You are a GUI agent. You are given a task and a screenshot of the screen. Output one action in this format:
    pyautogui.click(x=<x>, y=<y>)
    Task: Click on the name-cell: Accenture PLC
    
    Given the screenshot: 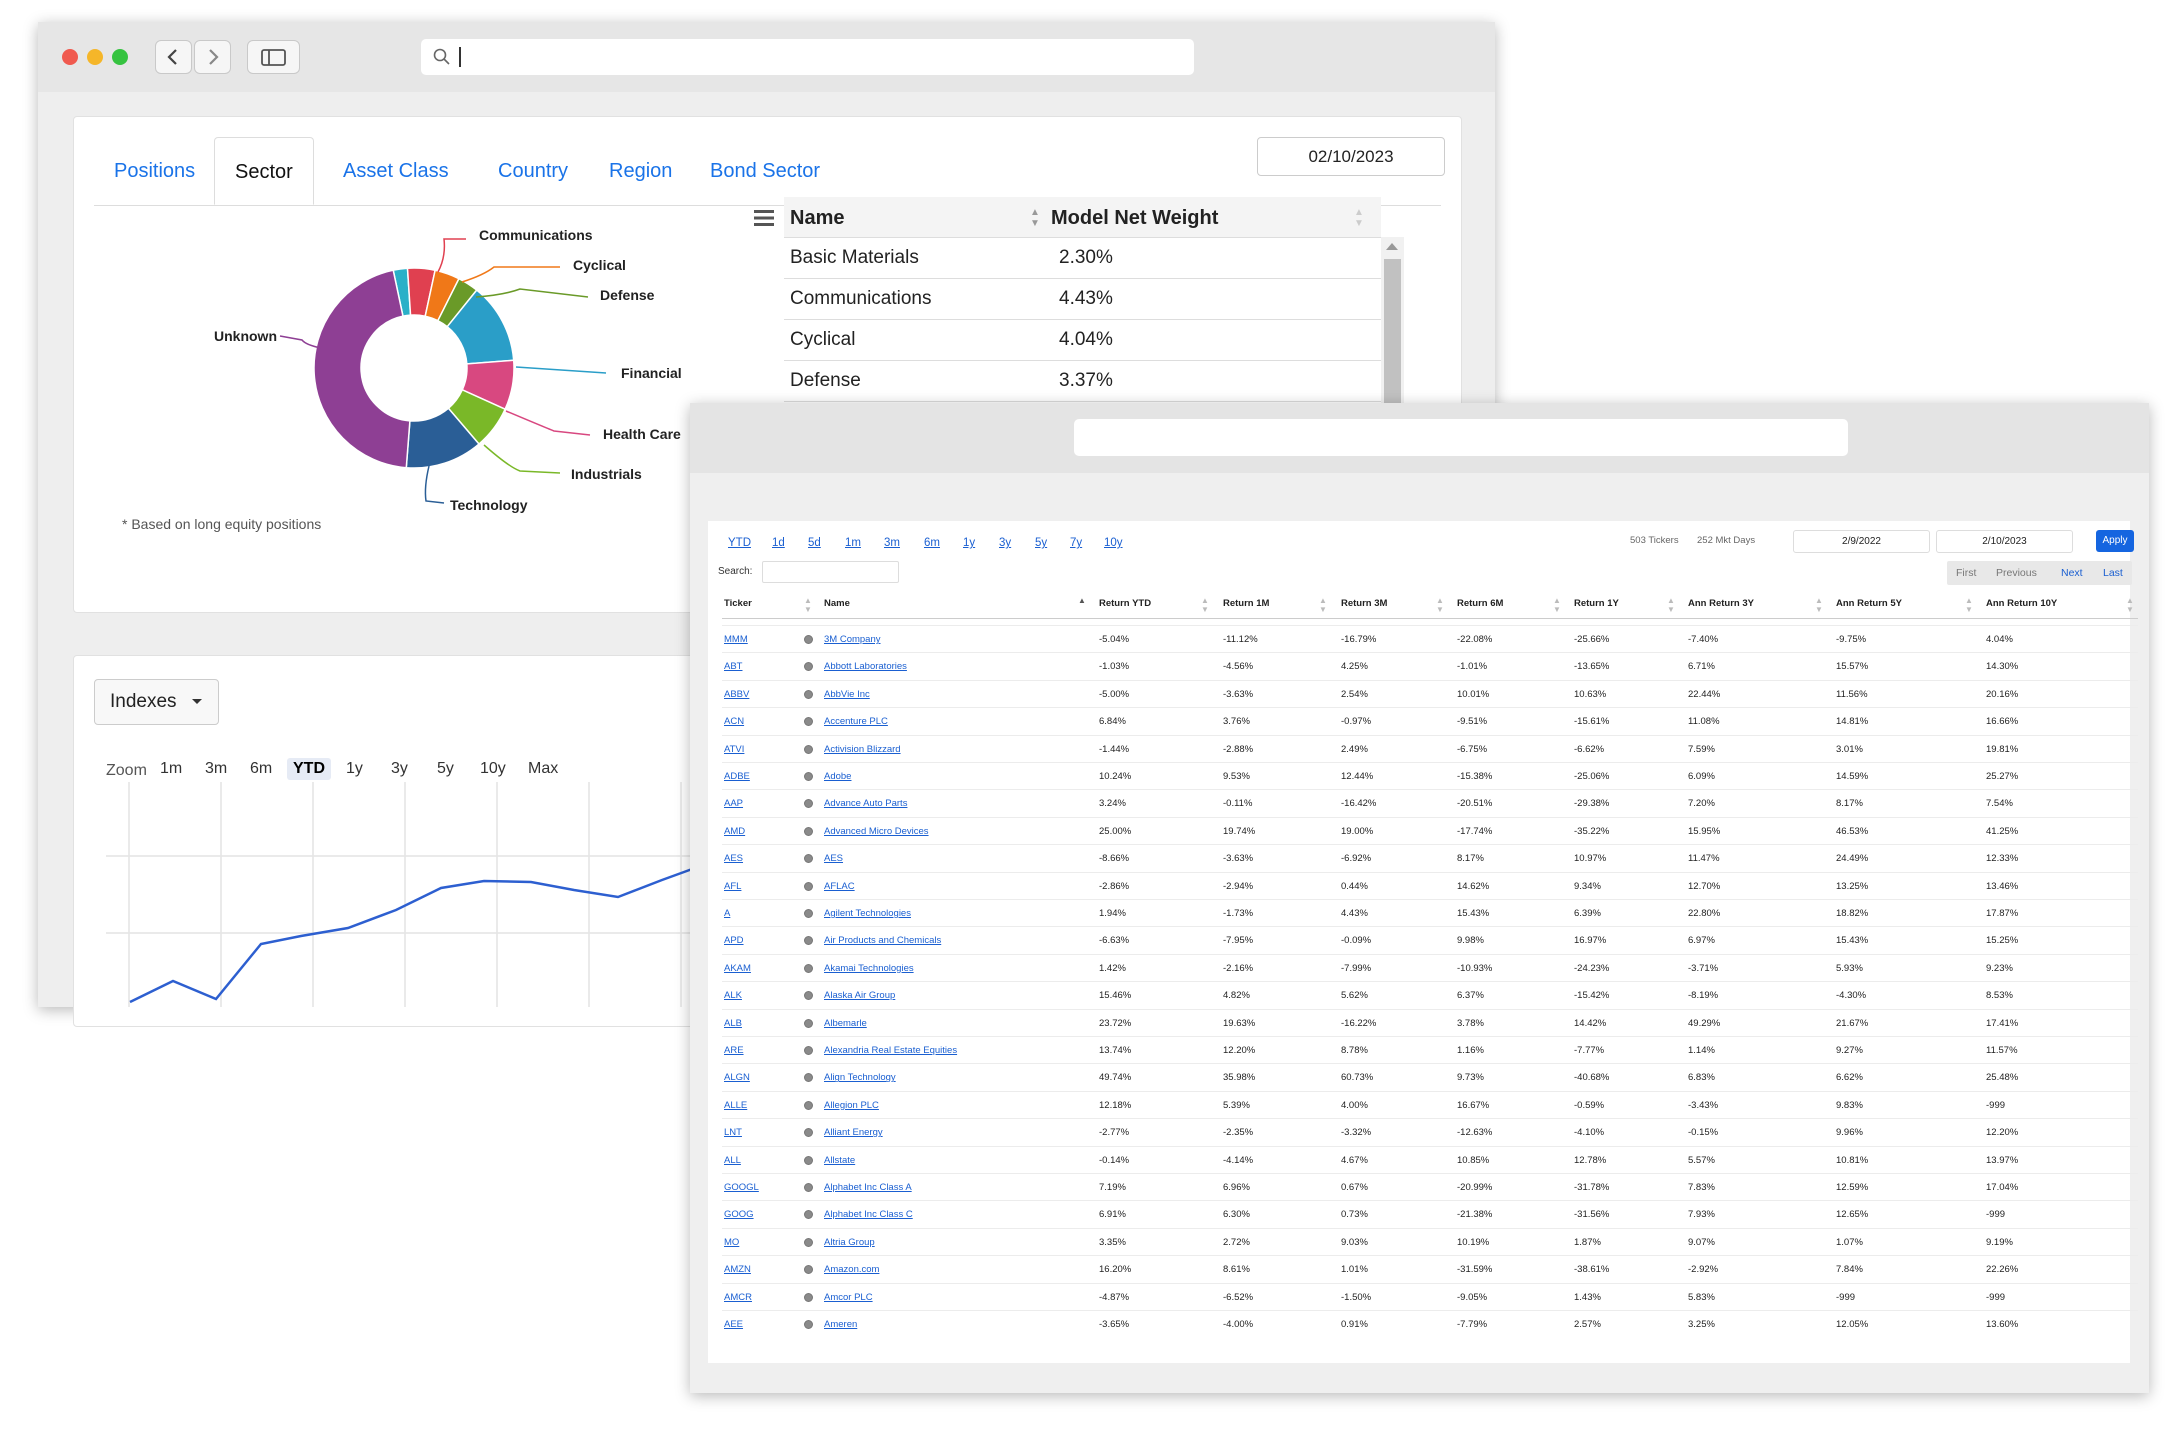 What is the action you would take?
    pyautogui.click(x=856, y=721)
    